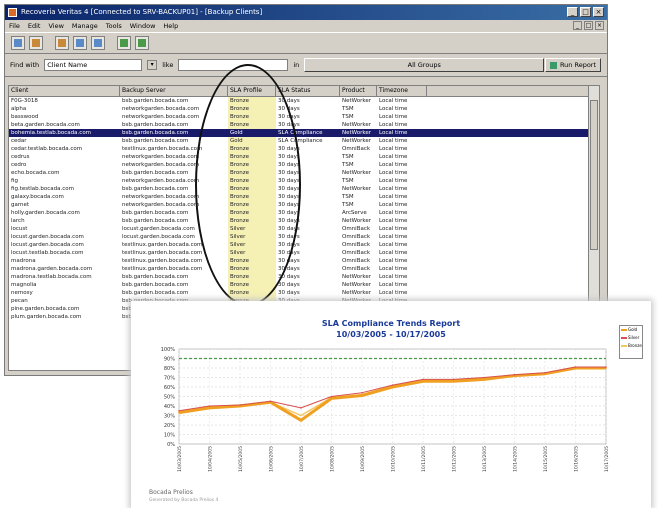 The width and height of the screenshot is (658, 508). What do you see at coordinates (93, 65) in the screenshot?
I see `find-field-select: Client Name` at bounding box center [93, 65].